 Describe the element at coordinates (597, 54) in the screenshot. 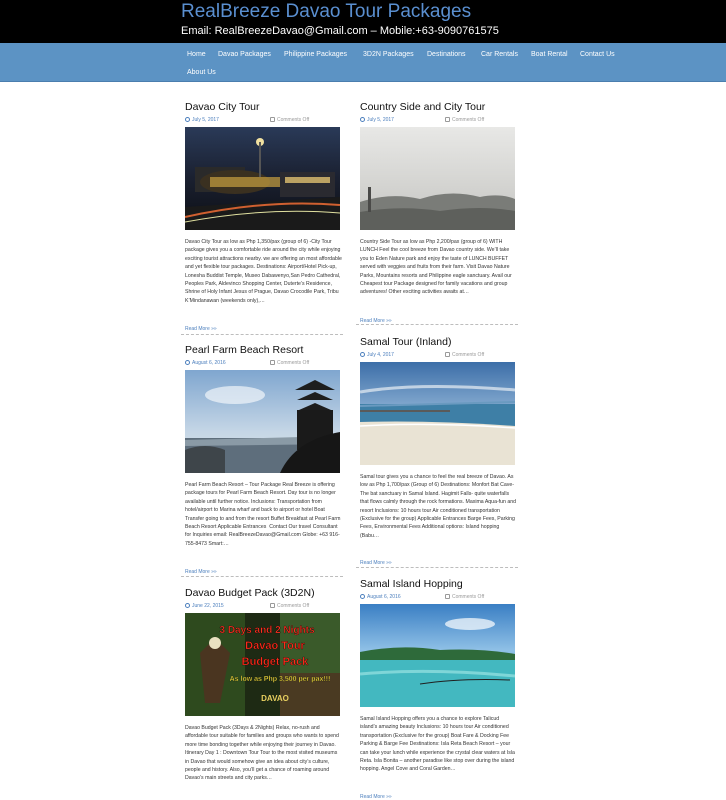

I see `nav-contact-us: Contact Us` at that location.